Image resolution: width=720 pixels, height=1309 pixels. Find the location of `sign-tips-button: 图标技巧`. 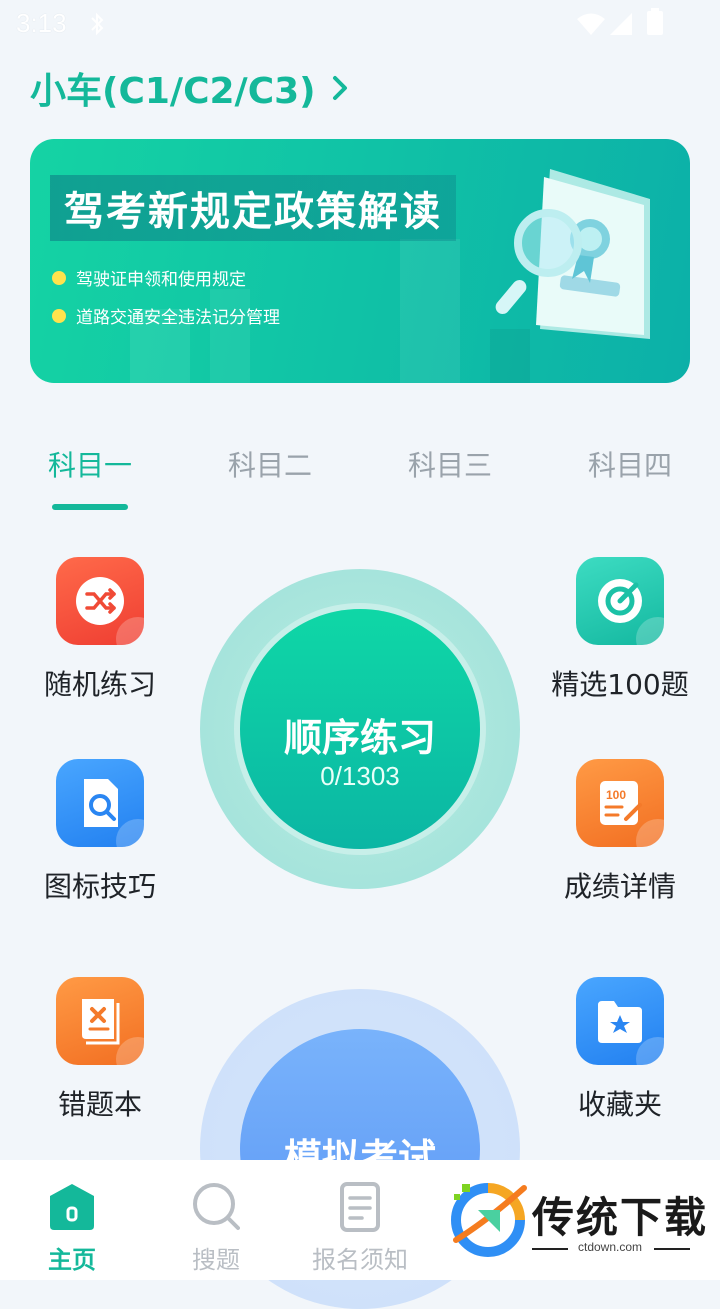

sign-tips-button: 图标技巧 is located at coordinates (100, 832).